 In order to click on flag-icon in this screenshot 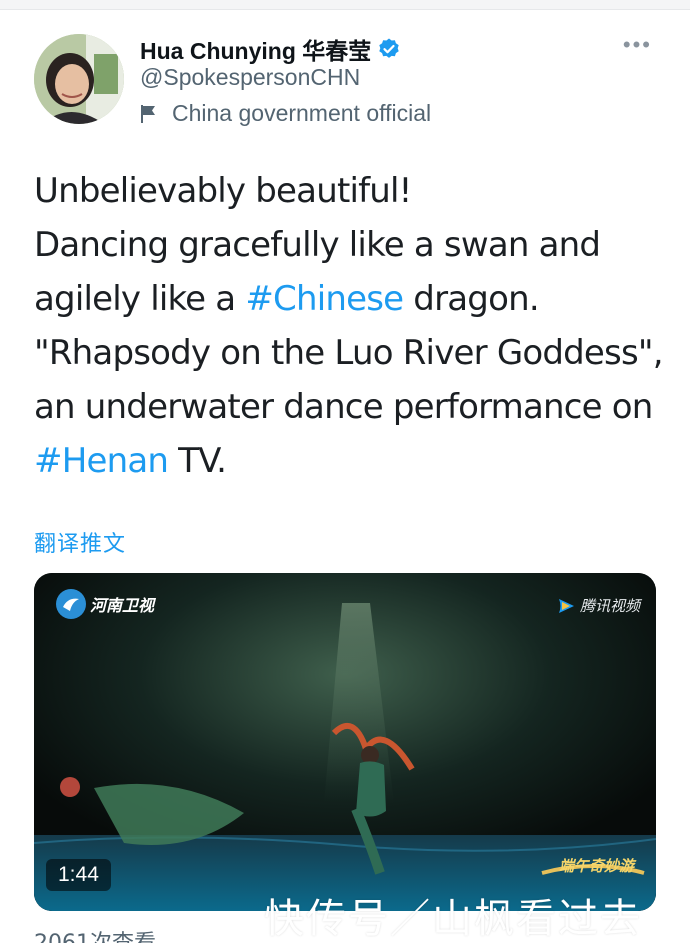, I will do `click(148, 113)`.